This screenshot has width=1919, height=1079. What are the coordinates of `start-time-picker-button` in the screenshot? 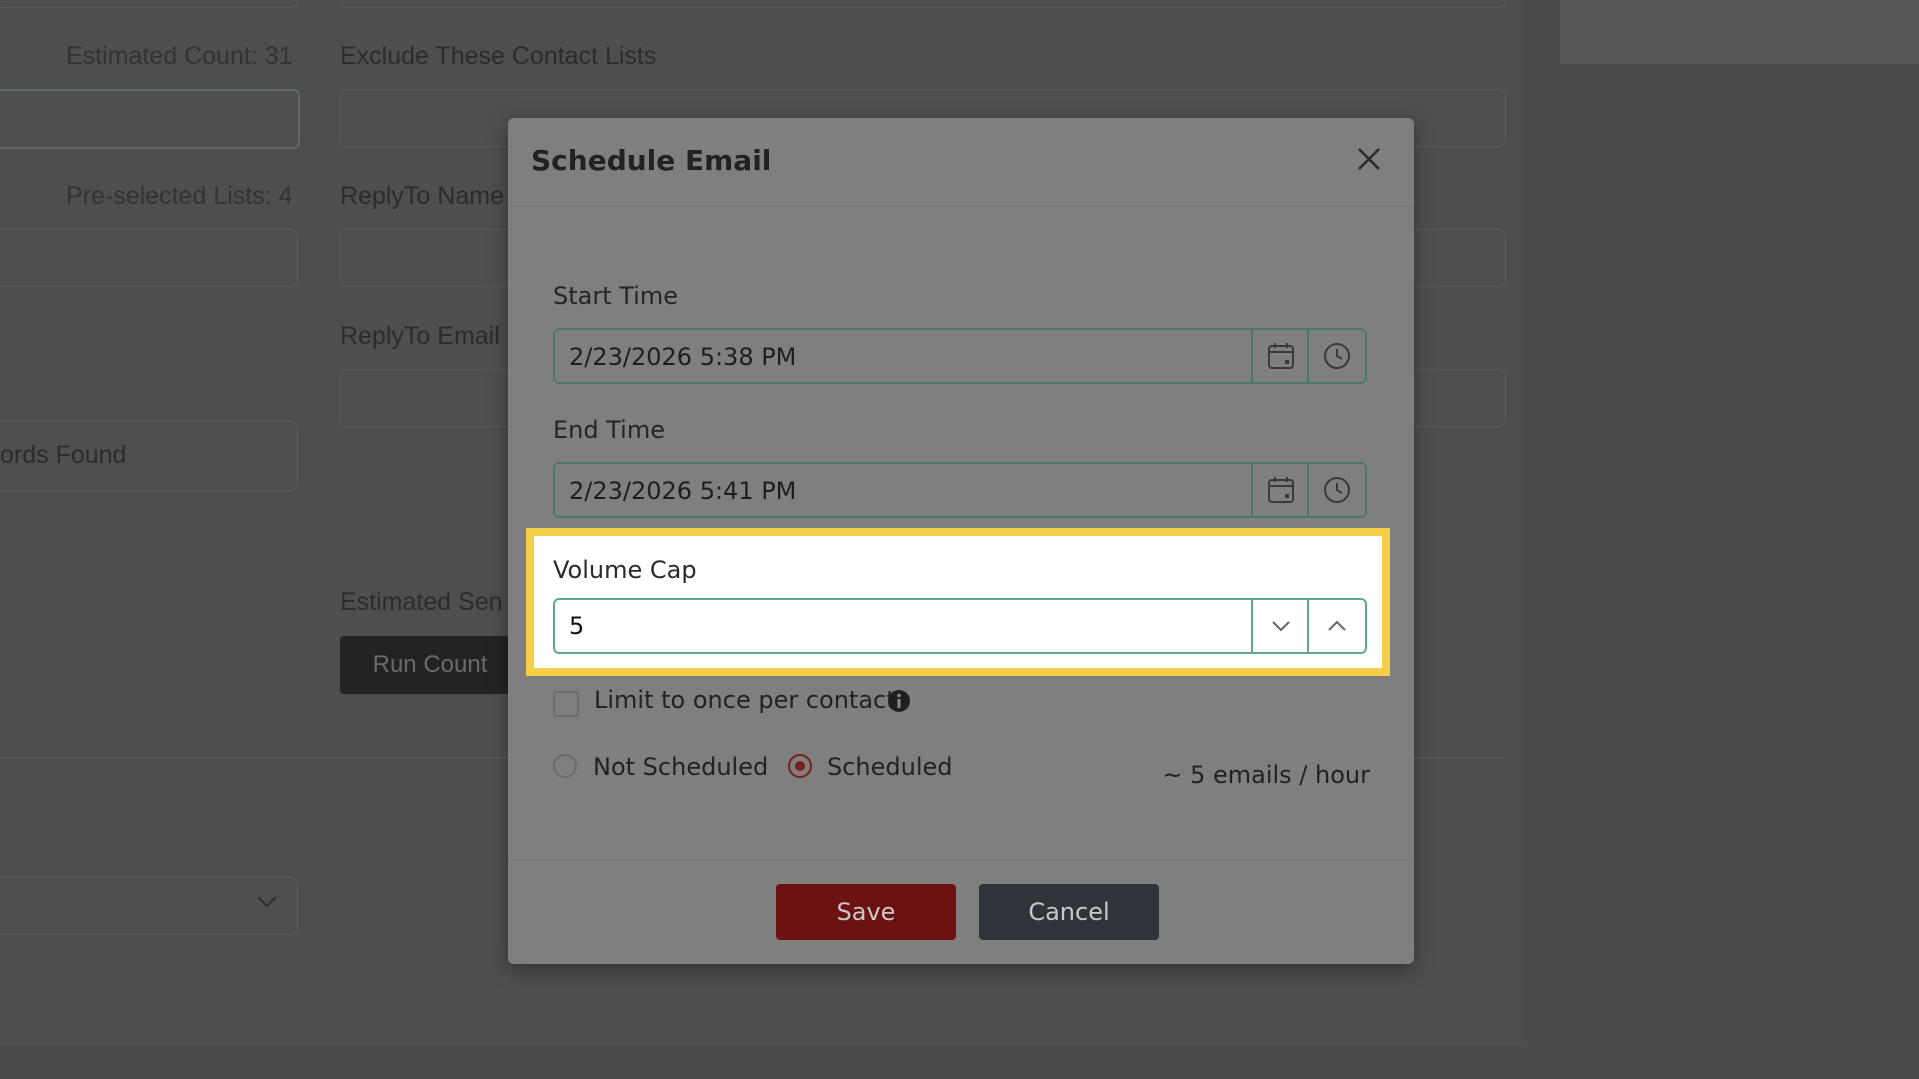 It's located at (1336, 356).